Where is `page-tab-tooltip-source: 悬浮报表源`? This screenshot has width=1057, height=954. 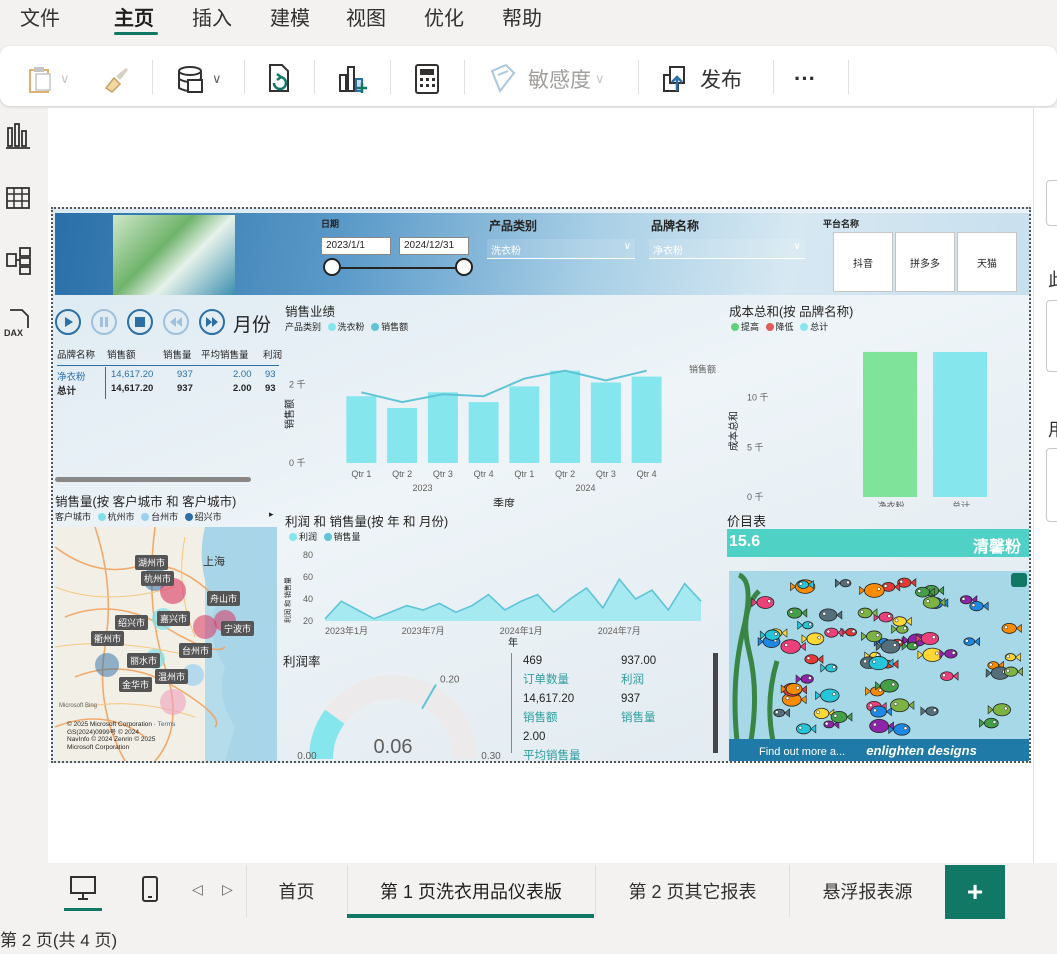 page-tab-tooltip-source: 悬浮报表源 is located at coordinates (867, 891).